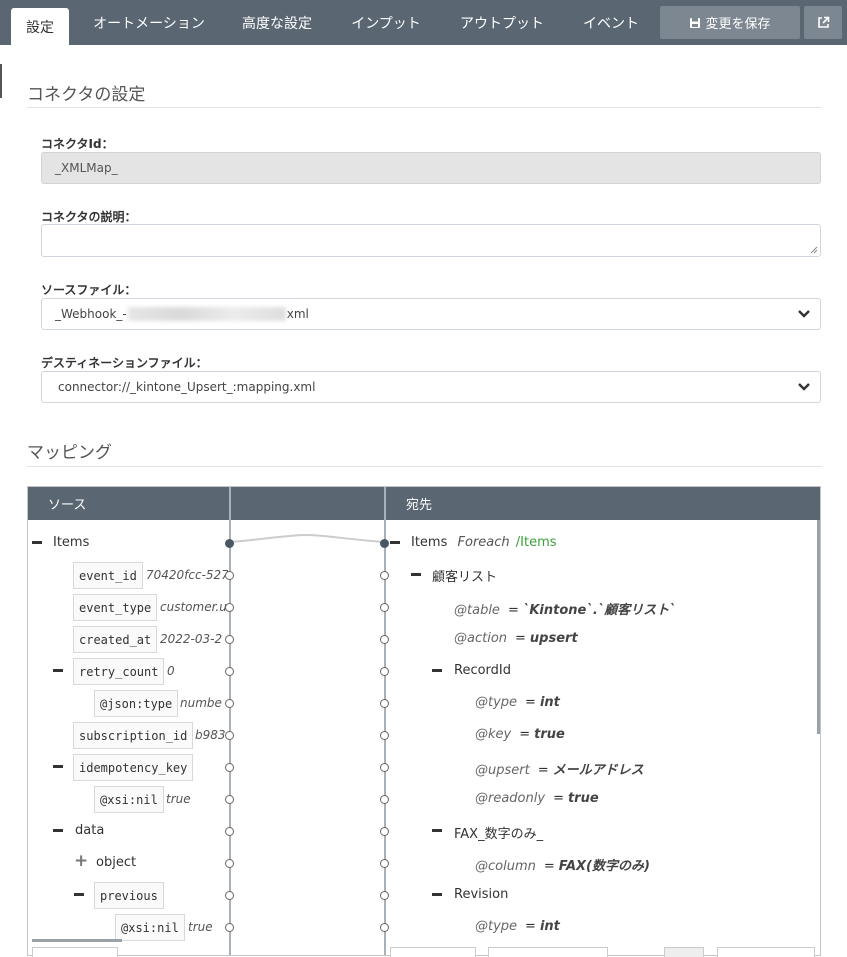 This screenshot has height=957, width=847. Describe the element at coordinates (464, 575) in the screenshot. I see `destination-node-customer-list: 顧客リスト` at that location.